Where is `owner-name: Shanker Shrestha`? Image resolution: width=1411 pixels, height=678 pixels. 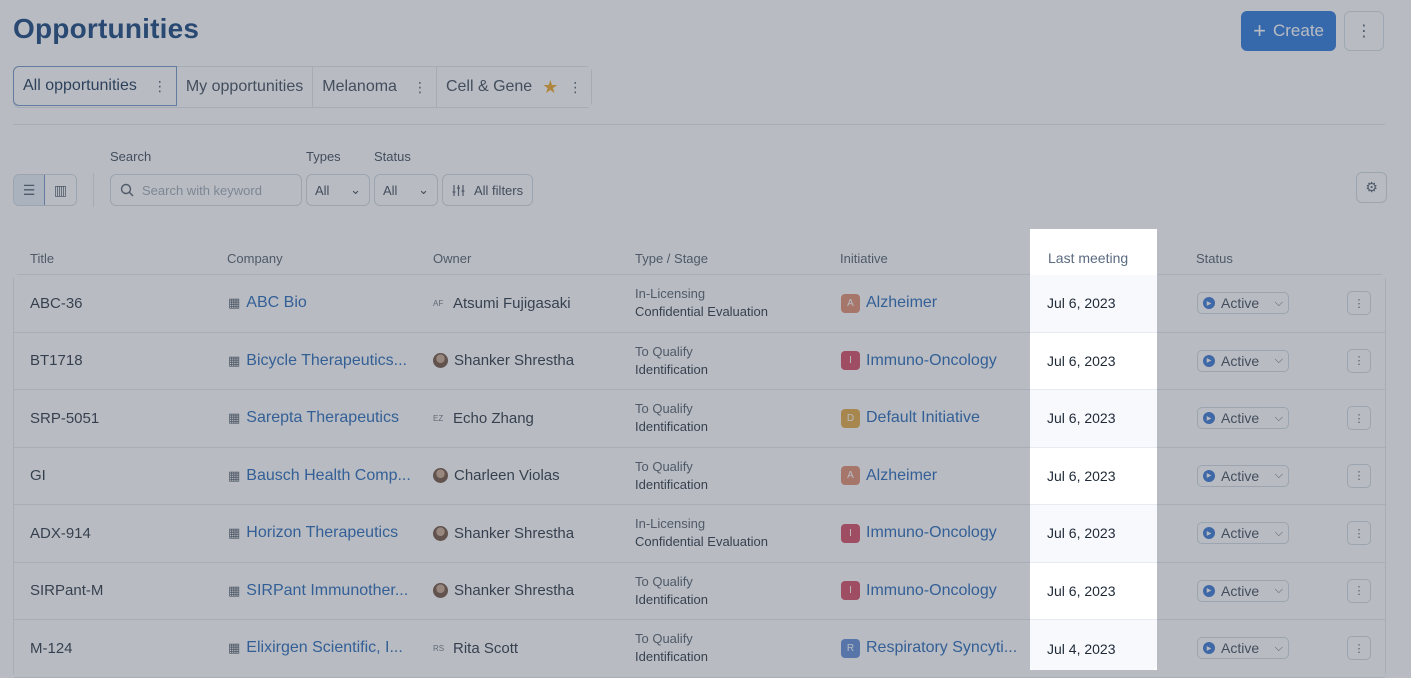
owner-name: Shanker Shrestha is located at coordinates (514, 533).